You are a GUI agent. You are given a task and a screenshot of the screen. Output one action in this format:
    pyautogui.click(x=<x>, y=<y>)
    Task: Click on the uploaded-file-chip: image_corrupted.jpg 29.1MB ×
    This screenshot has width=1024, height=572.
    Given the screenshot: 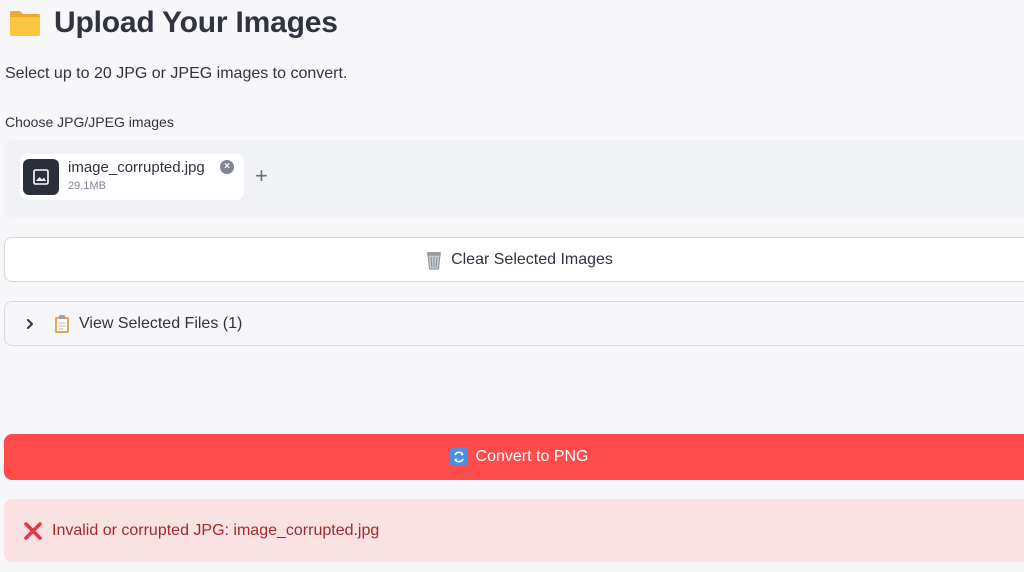 What is the action you would take?
    pyautogui.click(x=132, y=177)
    